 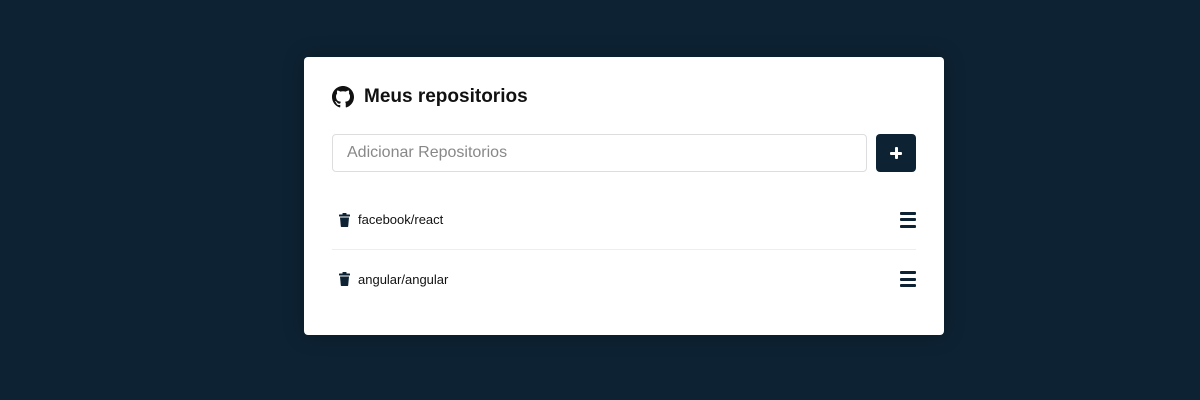 What do you see at coordinates (624, 278) in the screenshot?
I see `list-item: angular/angular` at bounding box center [624, 278].